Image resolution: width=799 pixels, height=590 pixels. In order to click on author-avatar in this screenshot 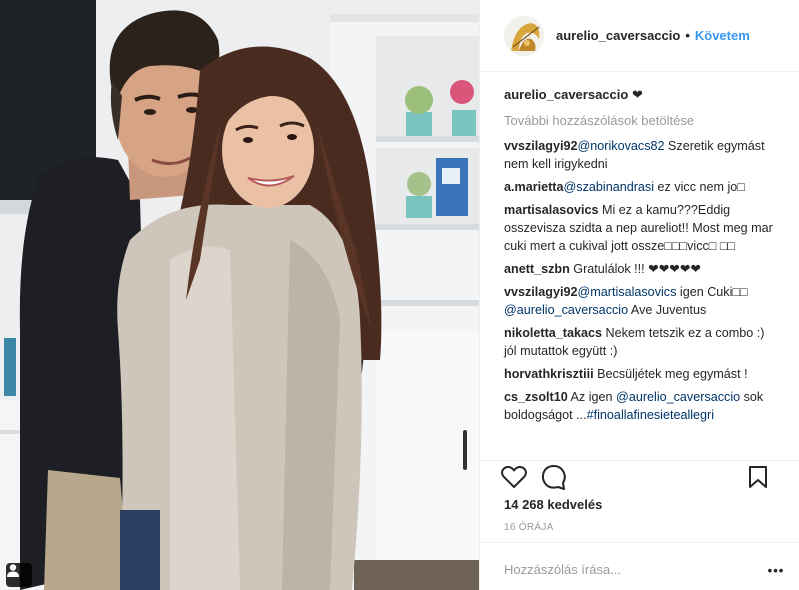, I will do `click(524, 35)`.